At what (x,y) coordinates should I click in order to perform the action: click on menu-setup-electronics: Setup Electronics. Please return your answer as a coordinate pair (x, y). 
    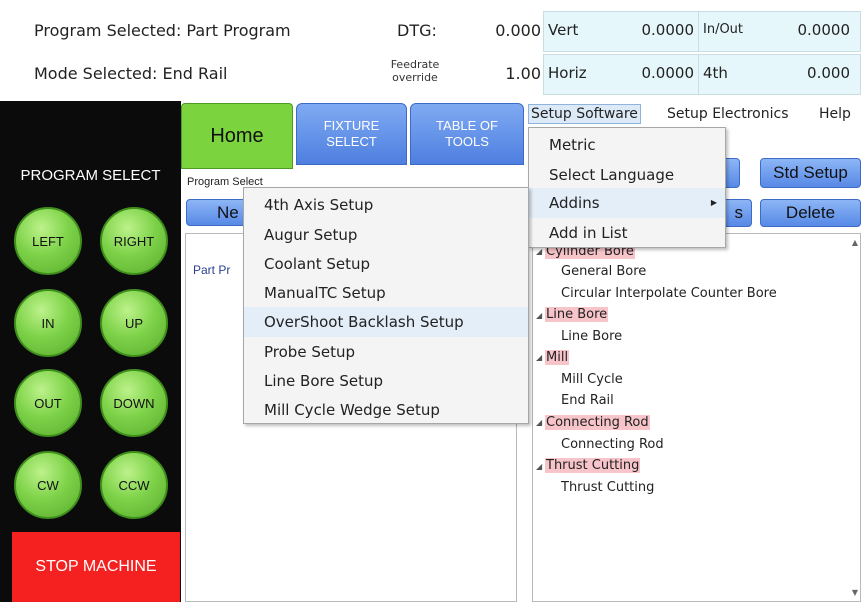
    Looking at the image, I should click on (728, 114).